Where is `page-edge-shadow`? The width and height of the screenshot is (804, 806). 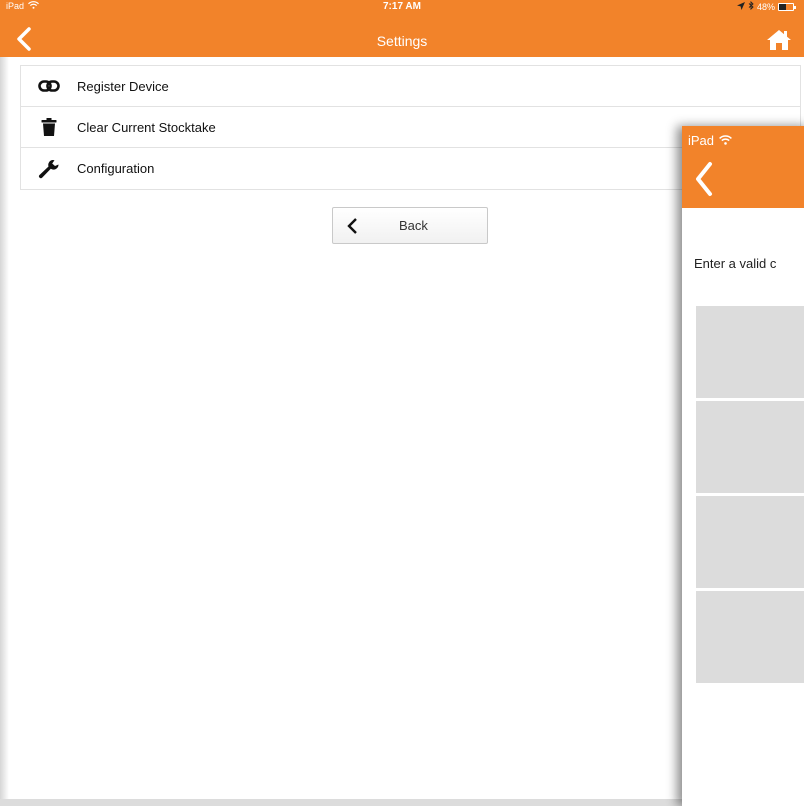
page-edge-shadow is located at coordinates (4, 428).